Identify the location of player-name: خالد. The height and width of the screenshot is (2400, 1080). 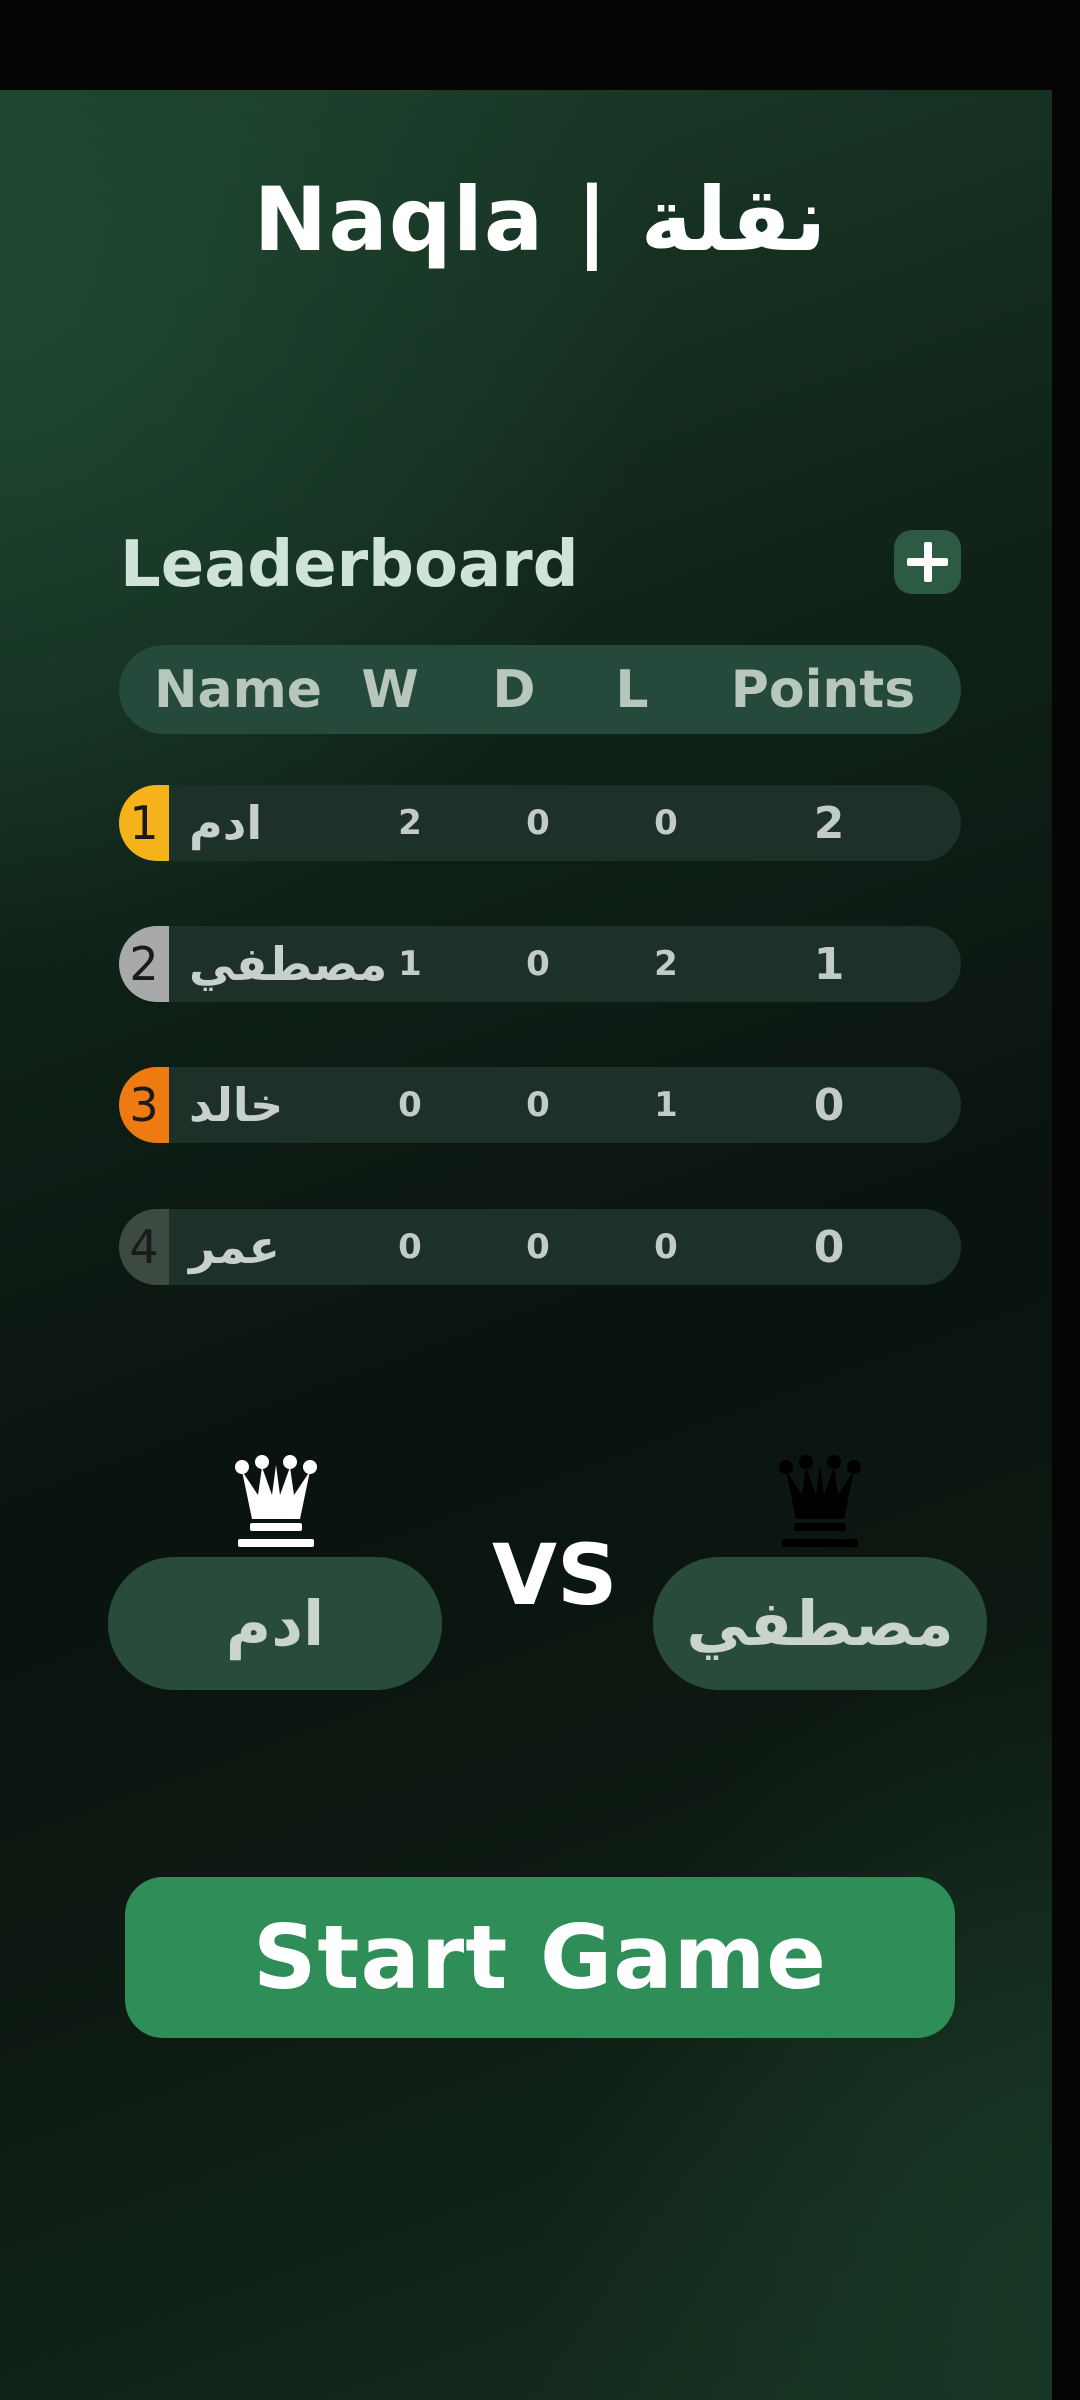
(236, 1105).